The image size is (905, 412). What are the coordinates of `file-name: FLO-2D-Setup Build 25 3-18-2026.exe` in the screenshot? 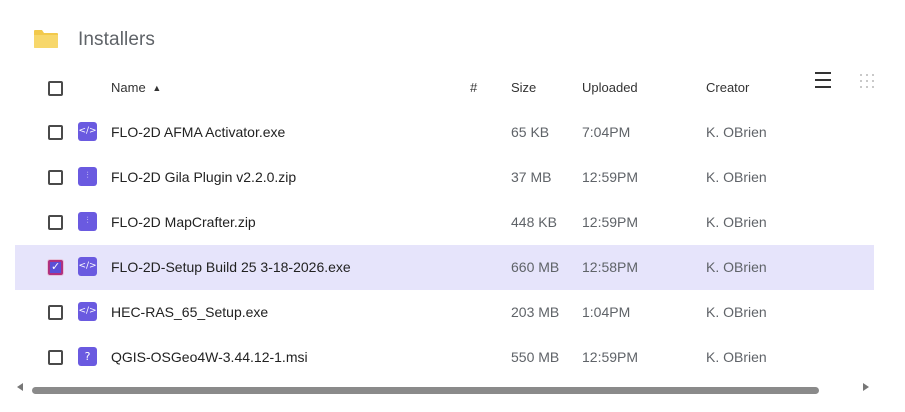 It's located at (231, 267).